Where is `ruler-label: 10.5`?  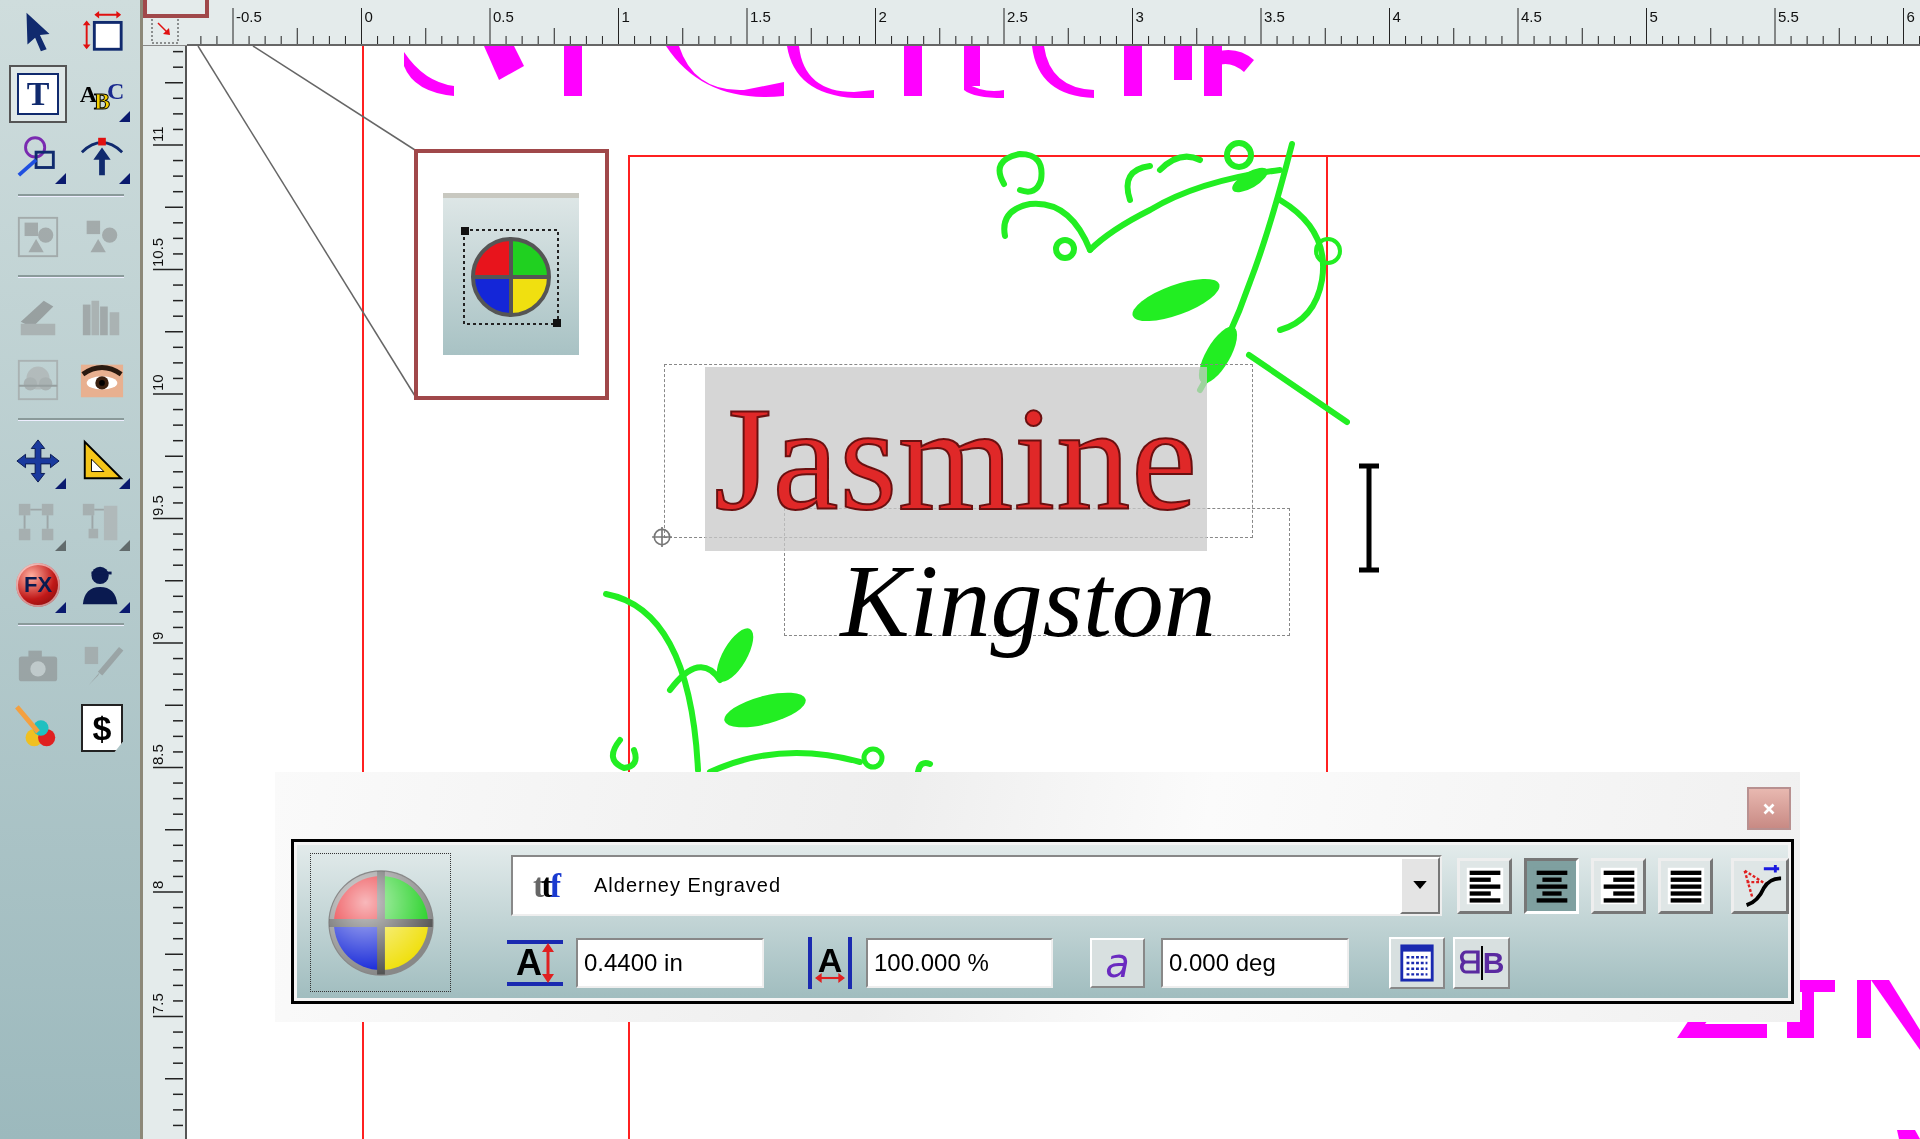 ruler-label: 10.5 is located at coordinates (158, 252).